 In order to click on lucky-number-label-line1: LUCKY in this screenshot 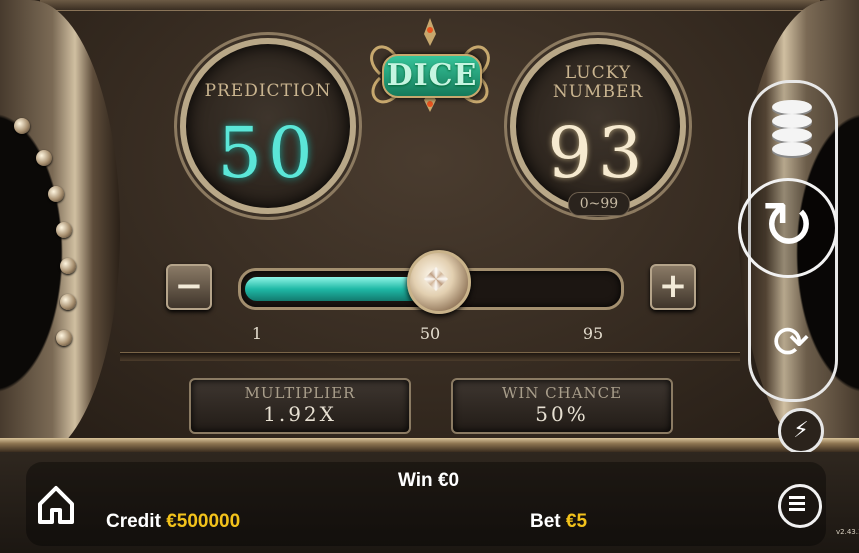, I will do `click(598, 73)`.